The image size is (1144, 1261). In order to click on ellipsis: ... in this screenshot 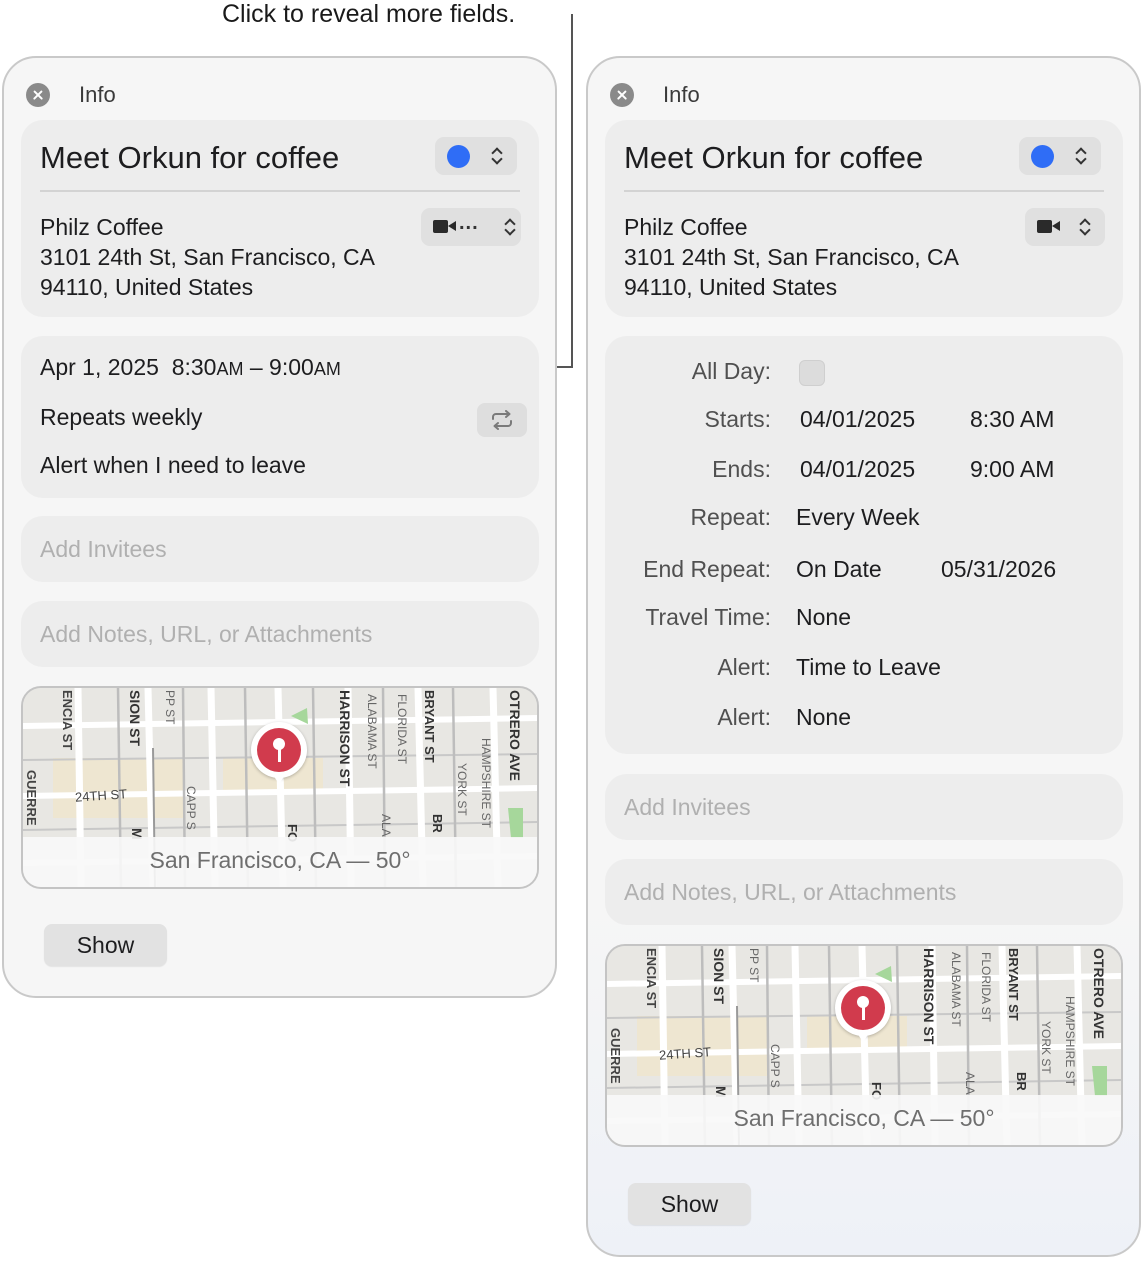, I will do `click(469, 223)`.